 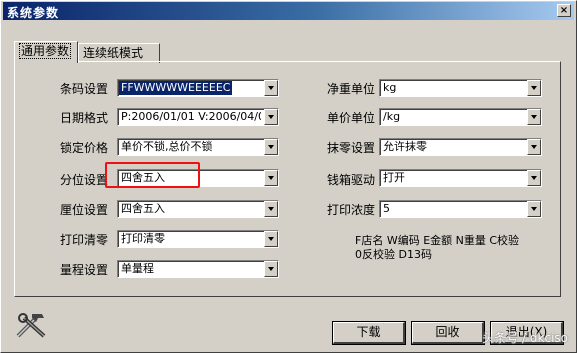 I want to click on close-button: ×, so click(x=564, y=10).